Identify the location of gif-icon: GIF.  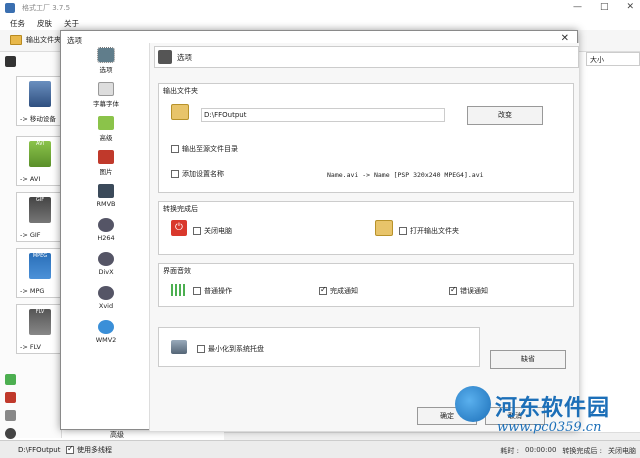
(40, 210).